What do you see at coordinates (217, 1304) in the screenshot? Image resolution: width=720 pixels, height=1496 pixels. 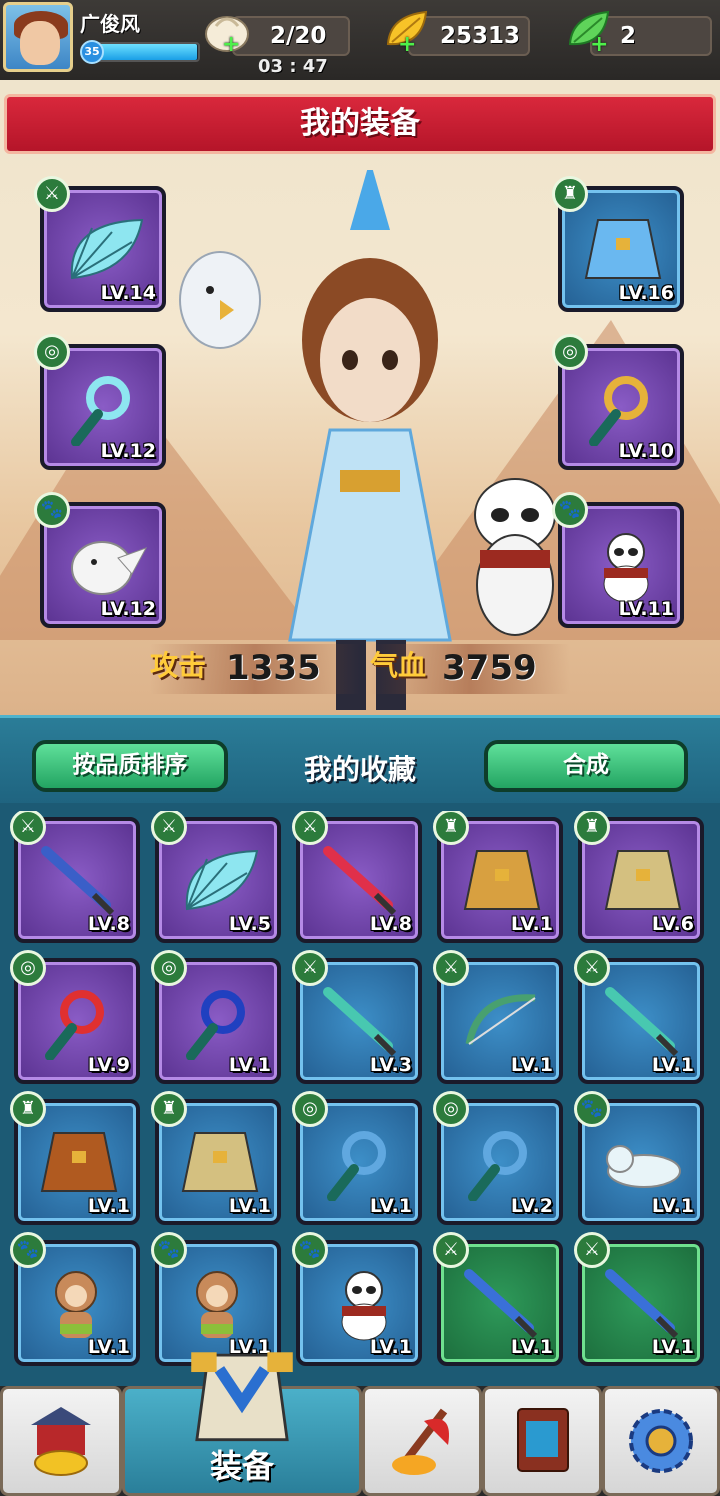 I see `monkey-item-icon` at bounding box center [217, 1304].